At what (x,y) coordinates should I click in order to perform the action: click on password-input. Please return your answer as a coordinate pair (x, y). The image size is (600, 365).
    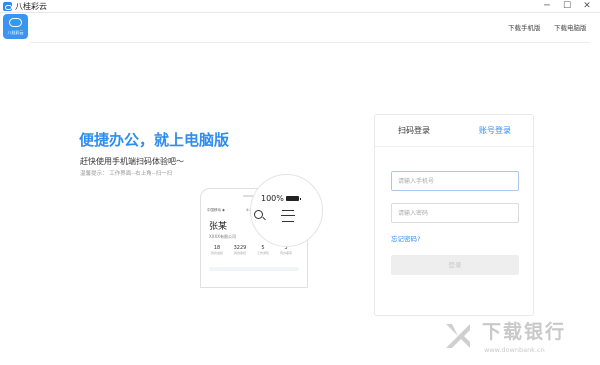
    Looking at the image, I should click on (455, 213).